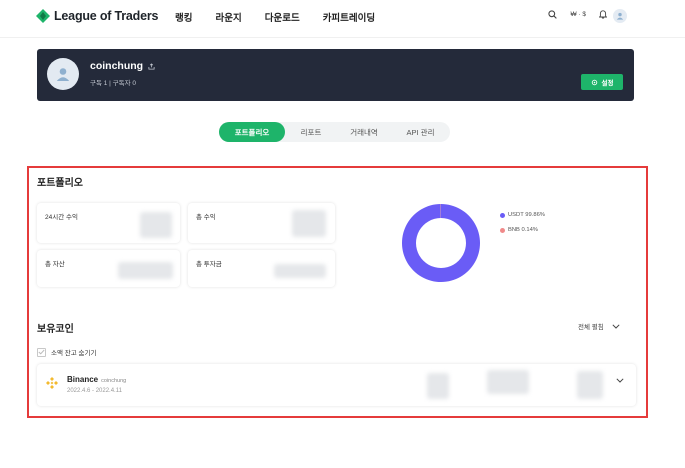  What do you see at coordinates (502, 215) in the screenshot?
I see `legend-swatch-usdt` at bounding box center [502, 215].